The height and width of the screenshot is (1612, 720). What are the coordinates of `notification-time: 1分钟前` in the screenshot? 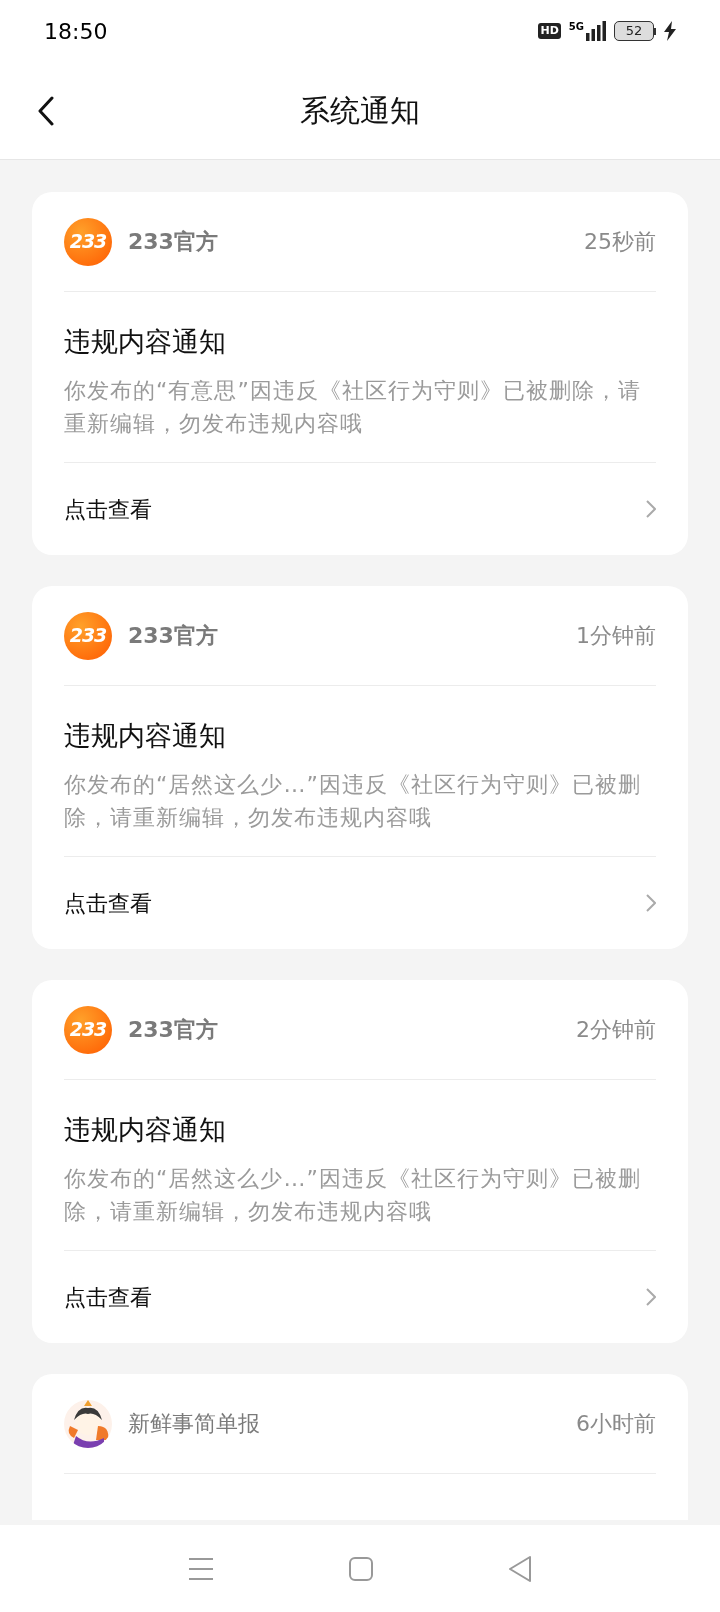 It's located at (616, 636).